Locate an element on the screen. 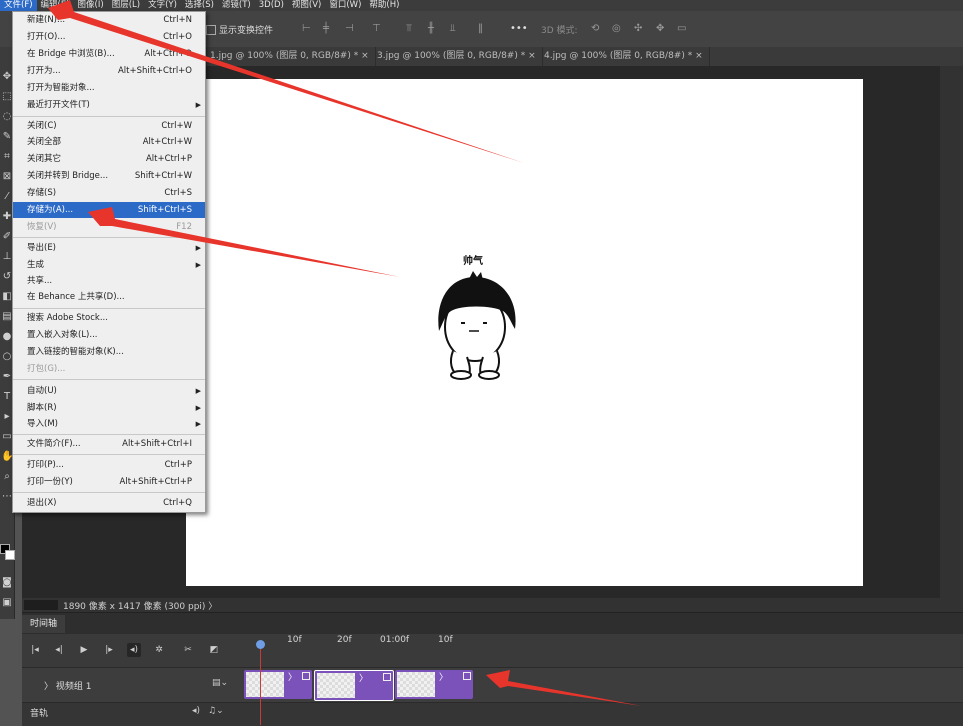 The width and height of the screenshot is (963, 726). arrow-to-file-menu is located at coordinates (286, 81).